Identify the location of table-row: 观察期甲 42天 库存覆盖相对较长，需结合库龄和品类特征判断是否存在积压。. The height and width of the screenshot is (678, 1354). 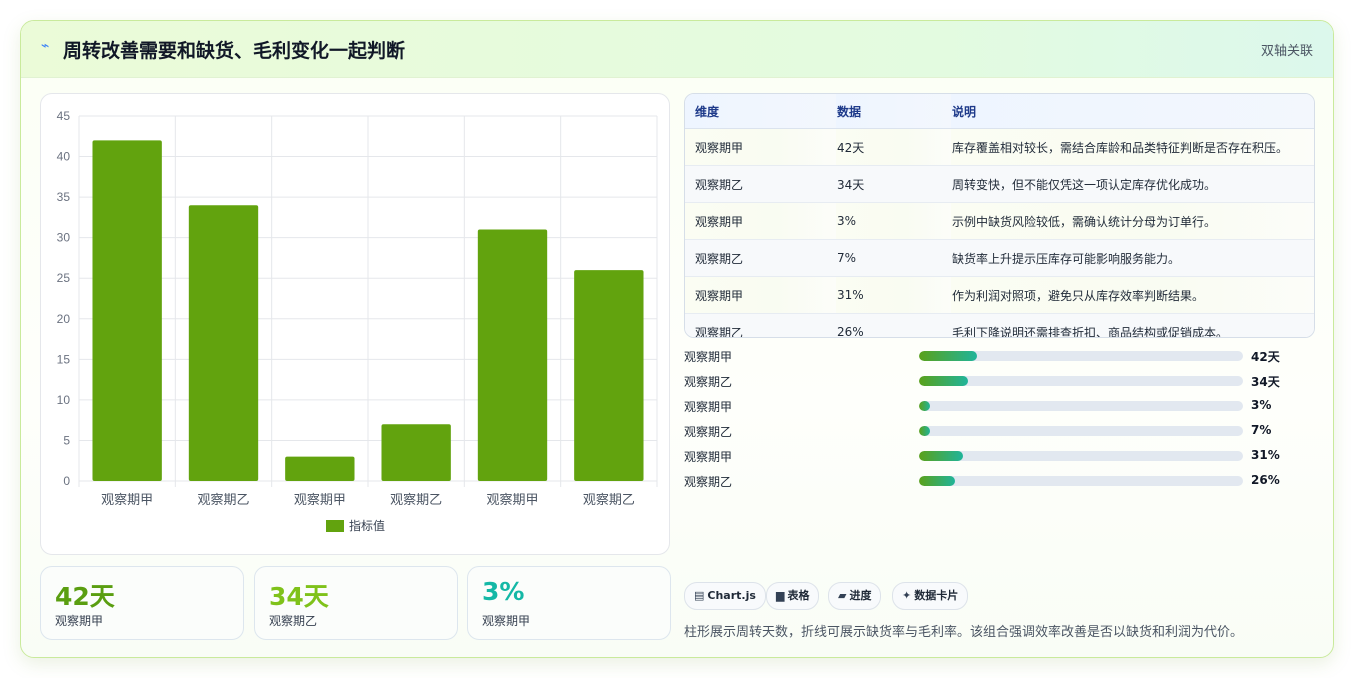
(999, 147).